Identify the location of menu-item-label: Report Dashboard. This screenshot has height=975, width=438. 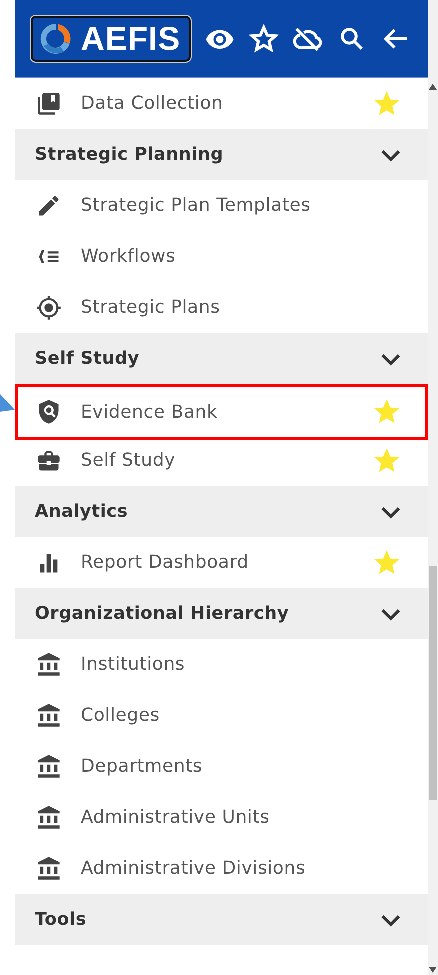
(165, 562).